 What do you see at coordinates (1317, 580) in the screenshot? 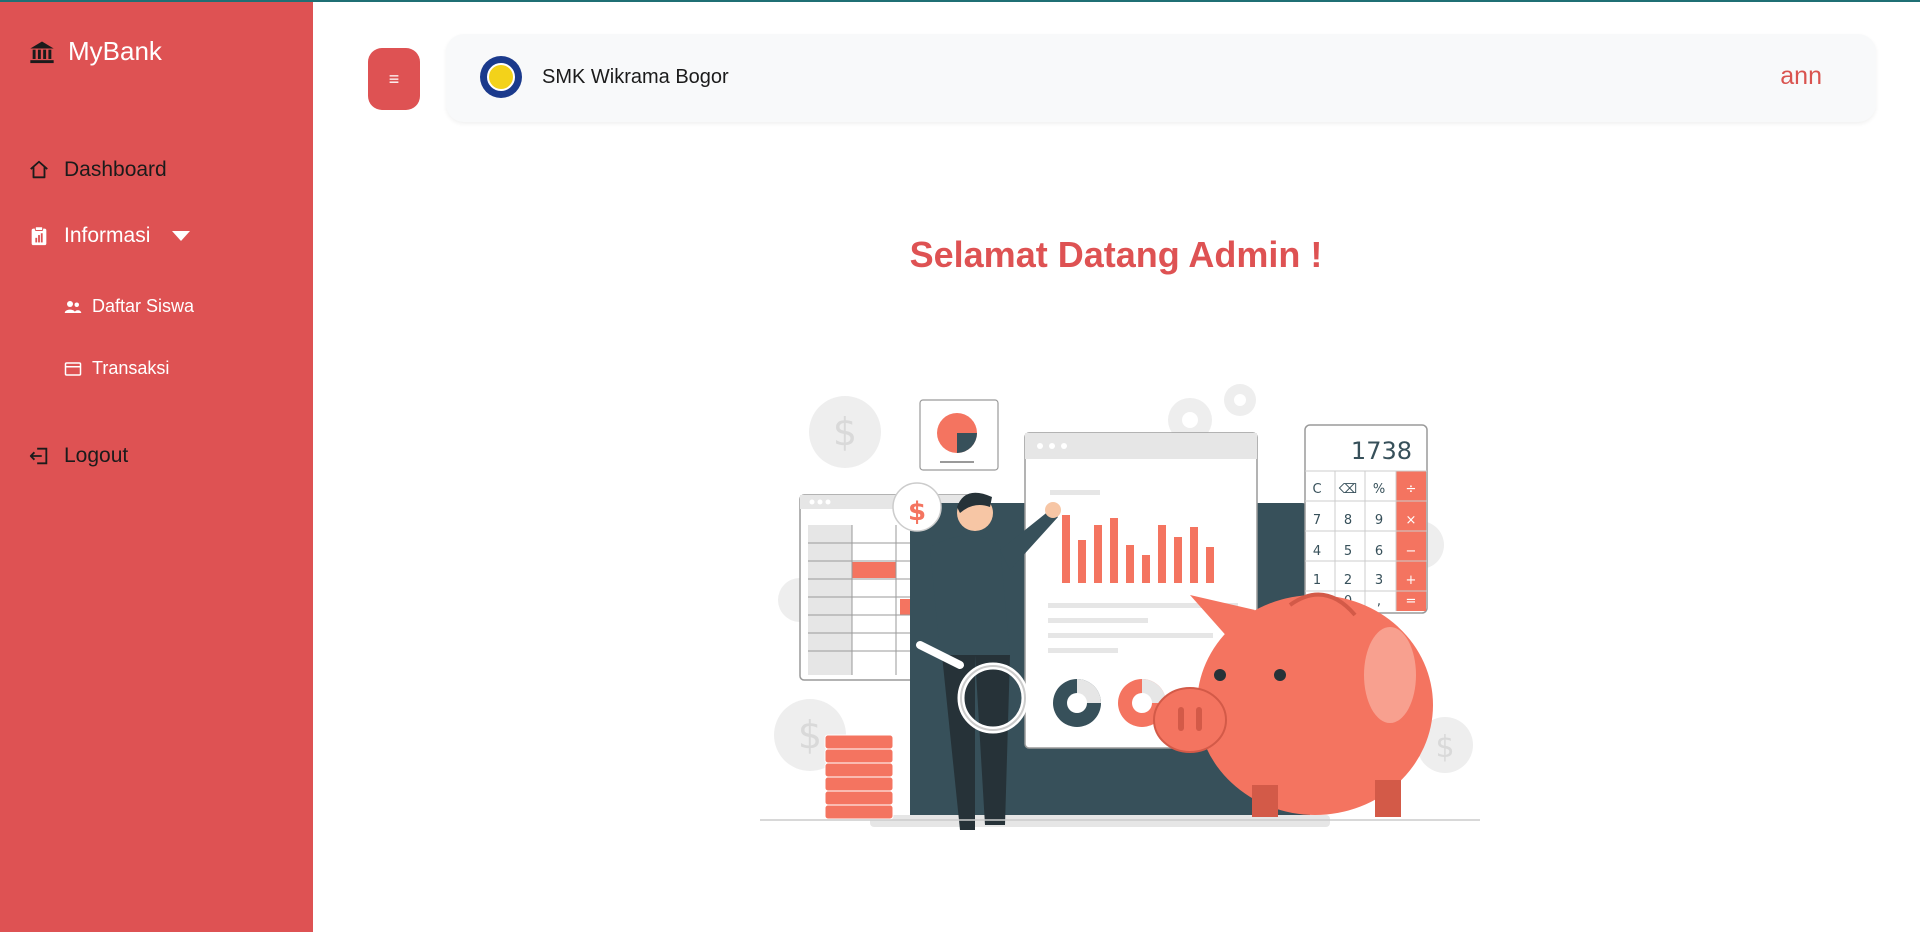
I see `svg-text: 1` at bounding box center [1317, 580].